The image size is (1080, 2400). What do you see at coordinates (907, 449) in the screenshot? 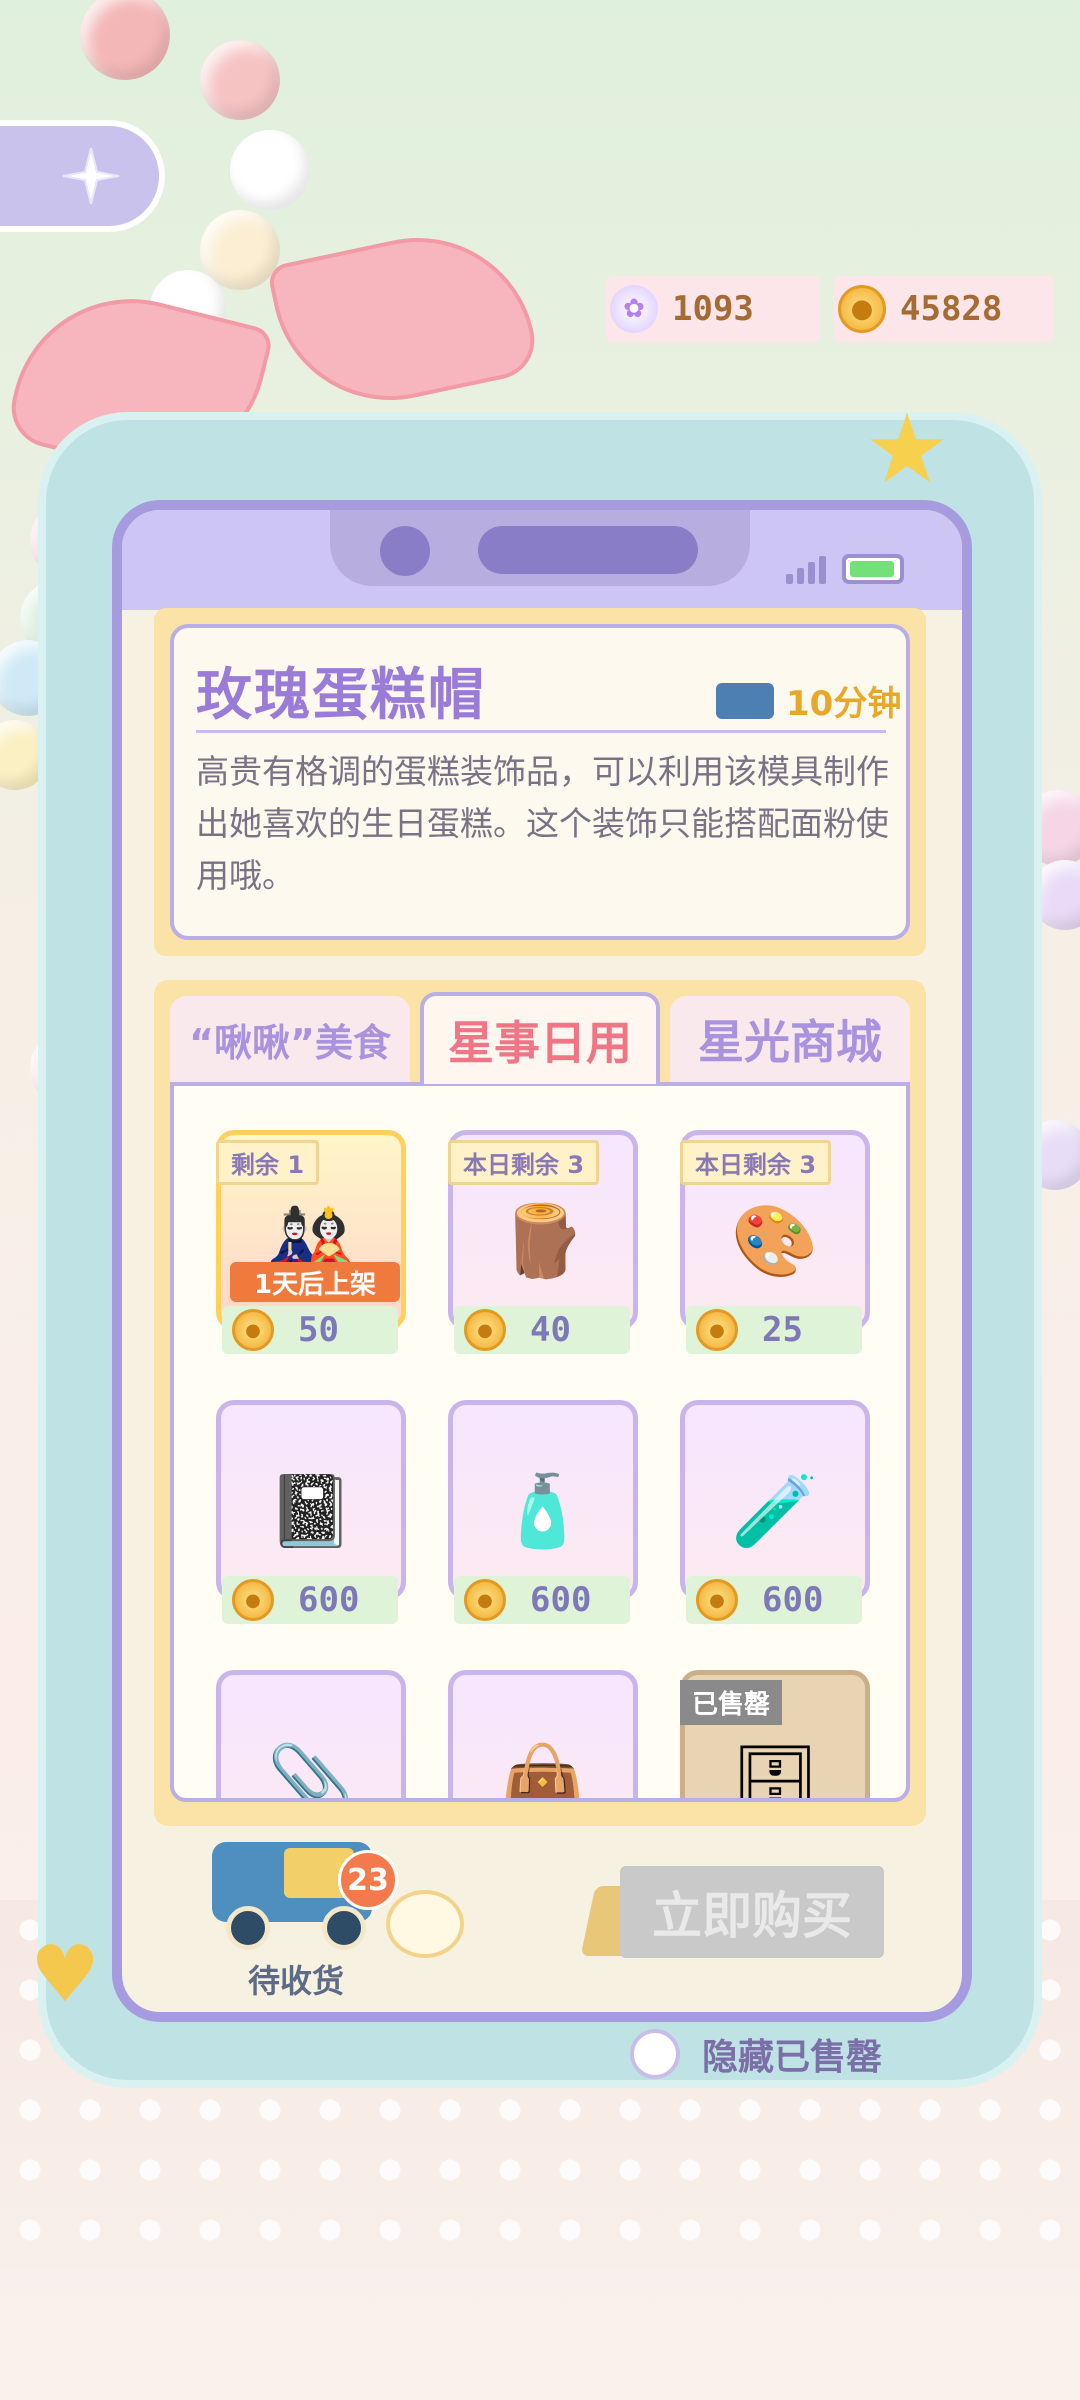
I see `star-decoration-icon: ★` at bounding box center [907, 449].